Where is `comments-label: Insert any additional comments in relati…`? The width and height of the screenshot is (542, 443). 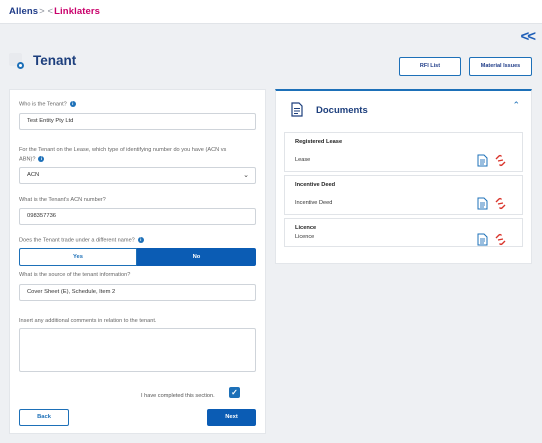
comments-label: Insert any additional comments in relati… is located at coordinates (88, 321).